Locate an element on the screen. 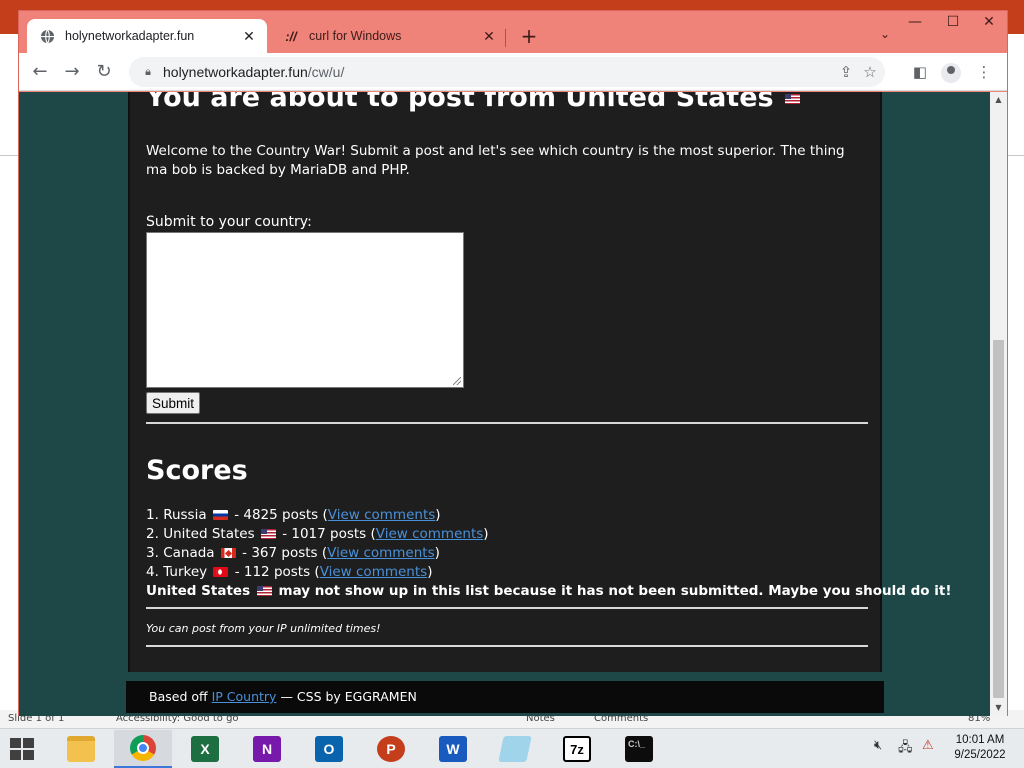  notepad-icon is located at coordinates (515, 749).